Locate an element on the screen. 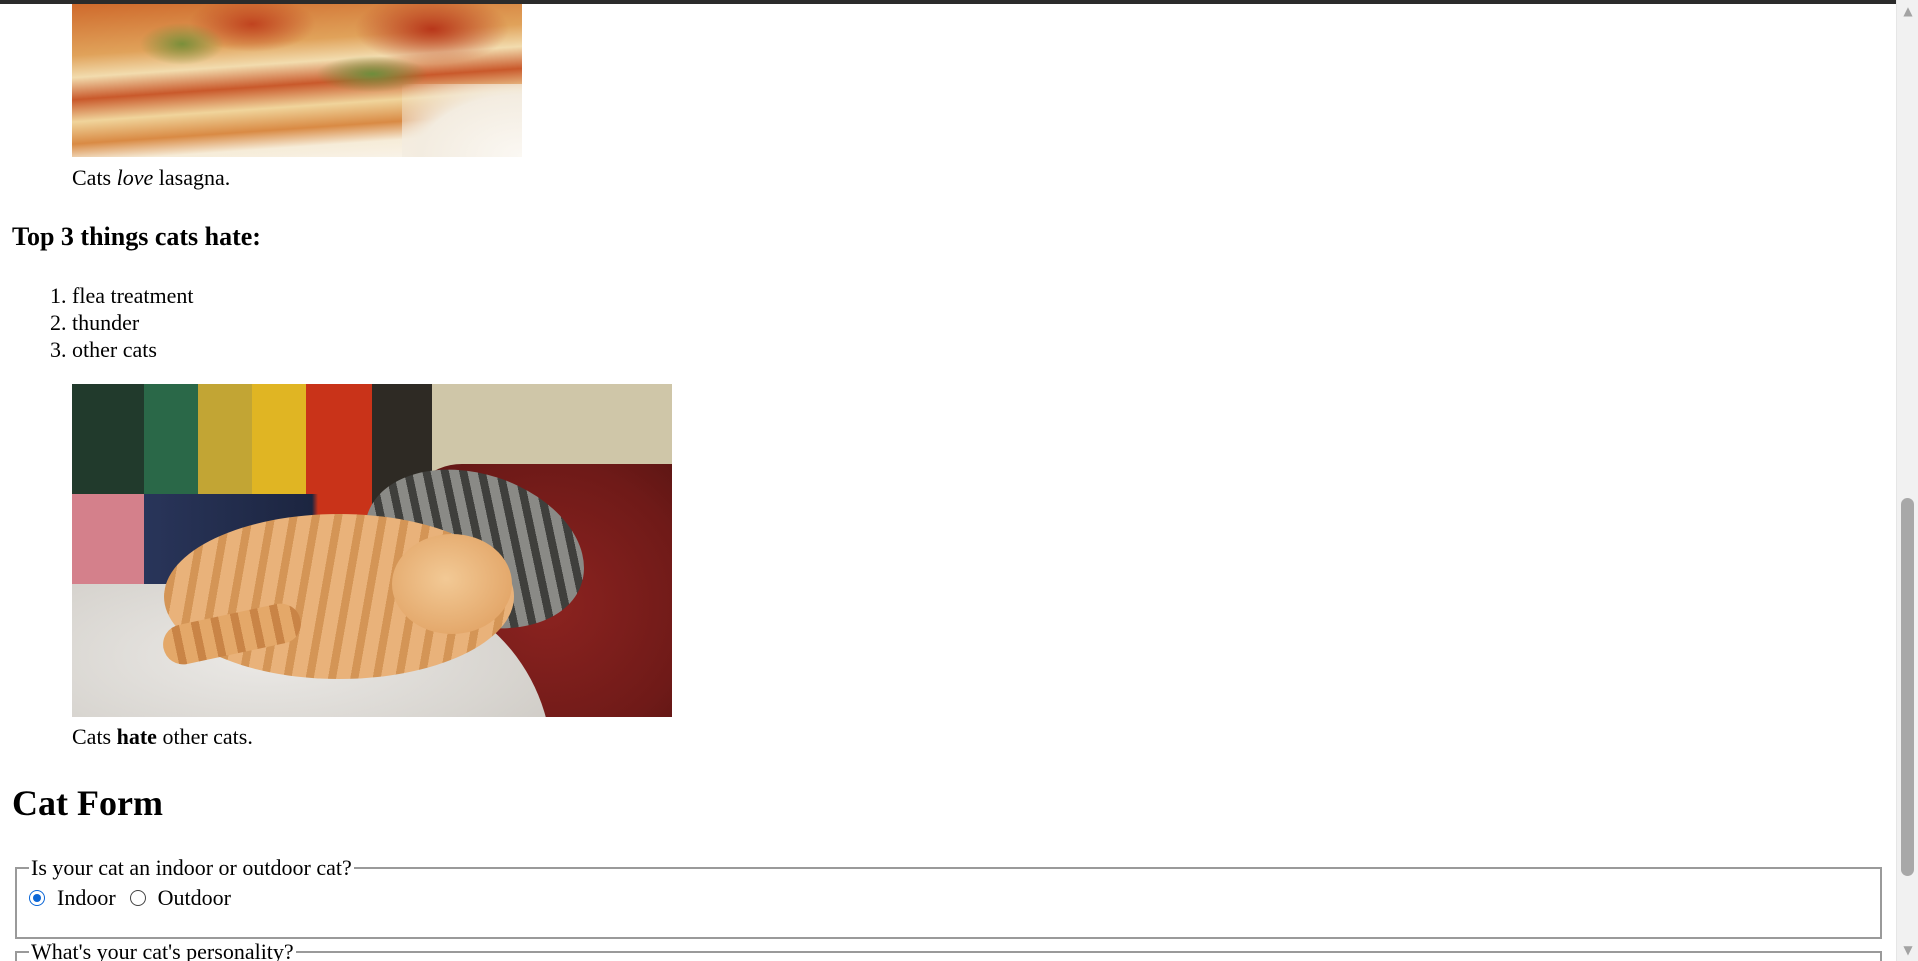 This screenshot has height=961, width=1918. scroll-down-arrow-icon: ▼ is located at coordinates (1907, 950).